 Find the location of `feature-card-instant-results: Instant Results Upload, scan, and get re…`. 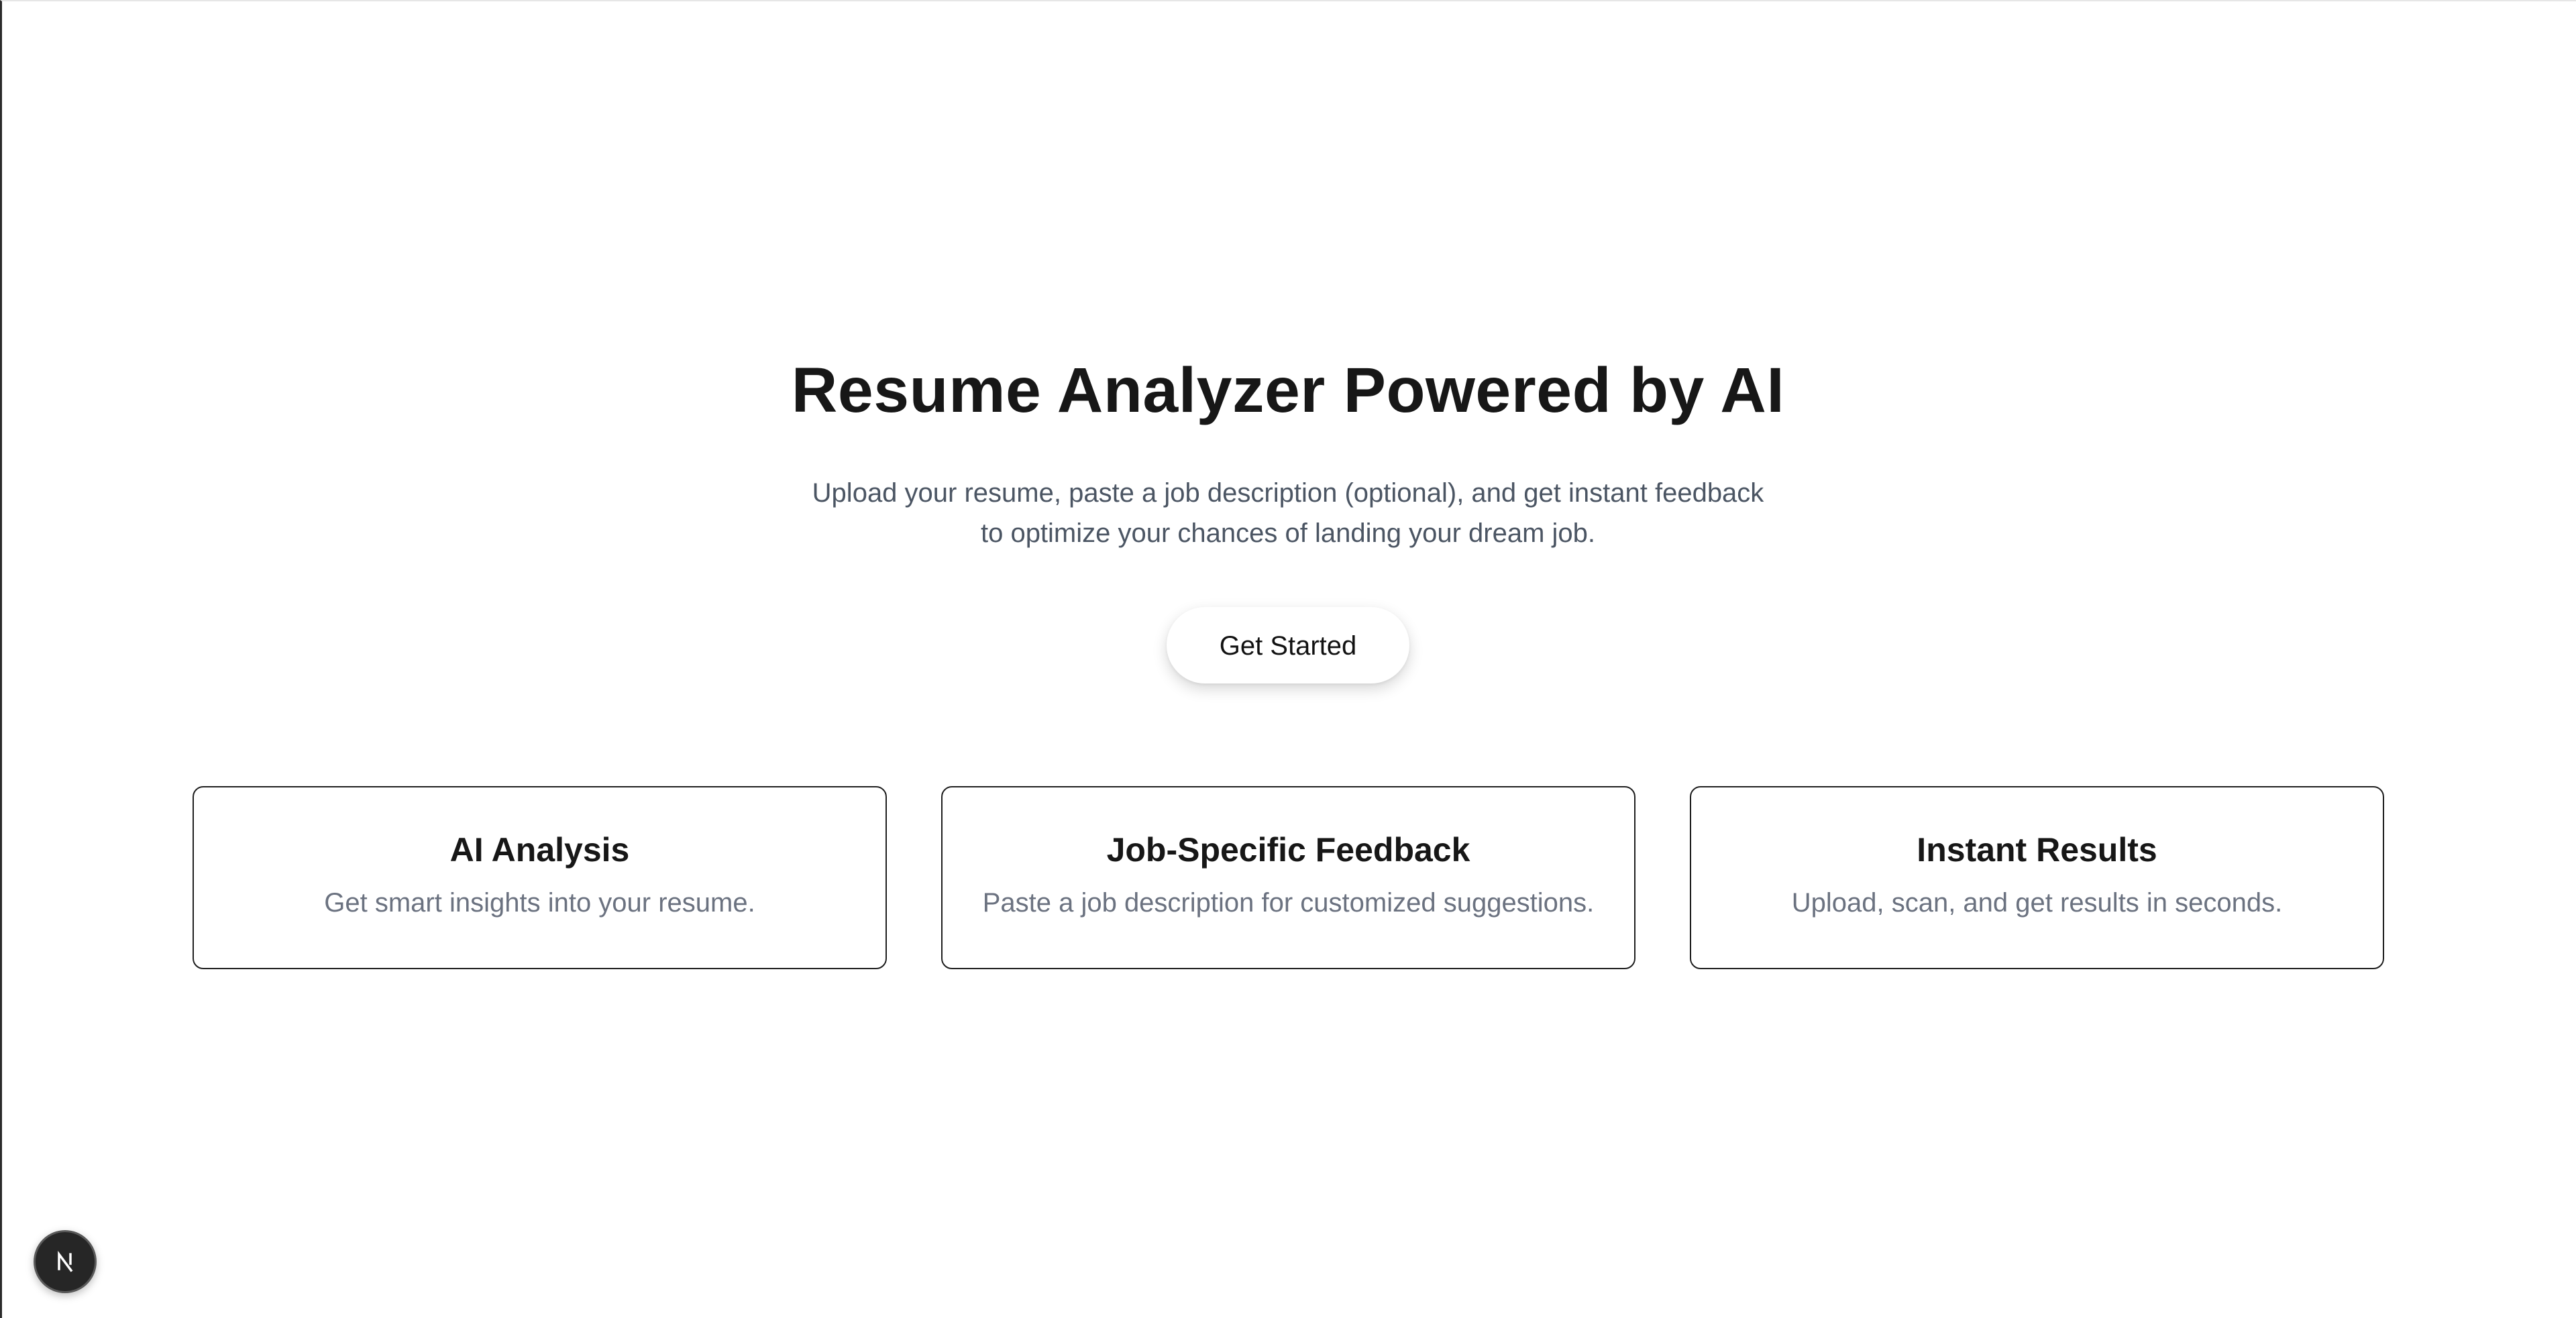

feature-card-instant-results: Instant Results Upload, scan, and get re… is located at coordinates (2037, 877).